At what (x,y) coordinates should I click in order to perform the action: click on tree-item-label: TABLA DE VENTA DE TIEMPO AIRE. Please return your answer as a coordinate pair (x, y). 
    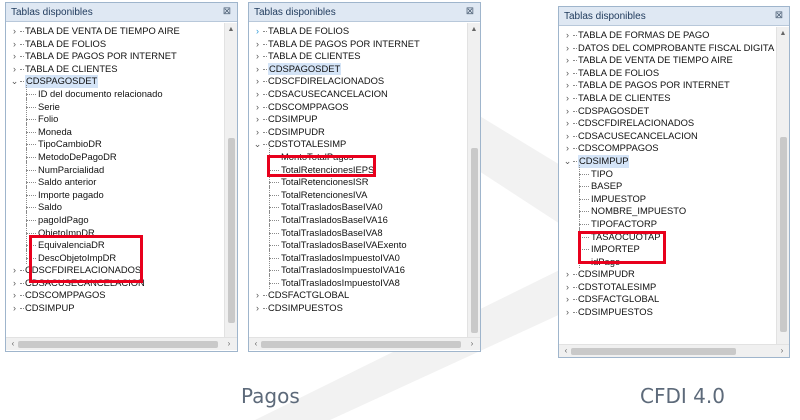
    Looking at the image, I should click on (102, 30).